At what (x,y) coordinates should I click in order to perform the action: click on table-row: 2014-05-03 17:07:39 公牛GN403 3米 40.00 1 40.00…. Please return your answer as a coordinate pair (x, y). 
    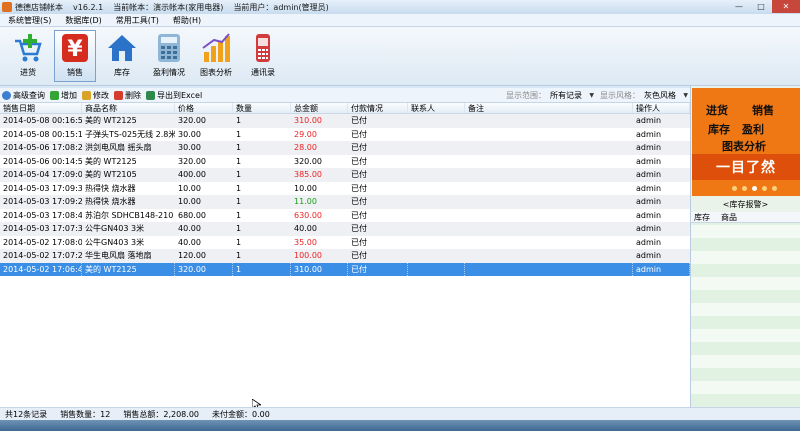
    Looking at the image, I should click on (345, 229).